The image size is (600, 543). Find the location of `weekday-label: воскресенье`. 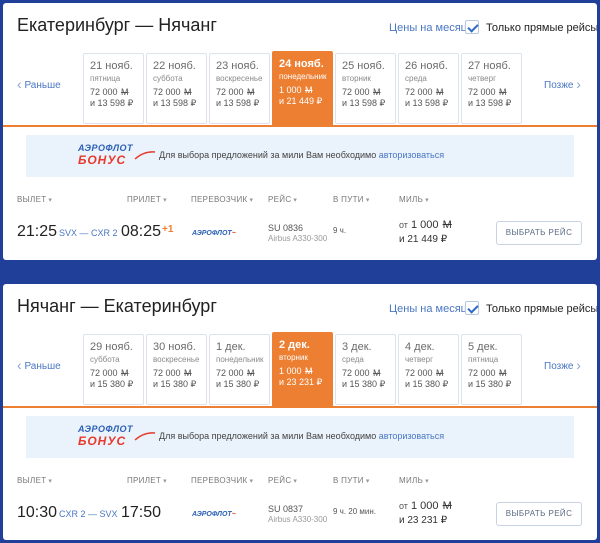

weekday-label: воскресенье is located at coordinates (239, 78).